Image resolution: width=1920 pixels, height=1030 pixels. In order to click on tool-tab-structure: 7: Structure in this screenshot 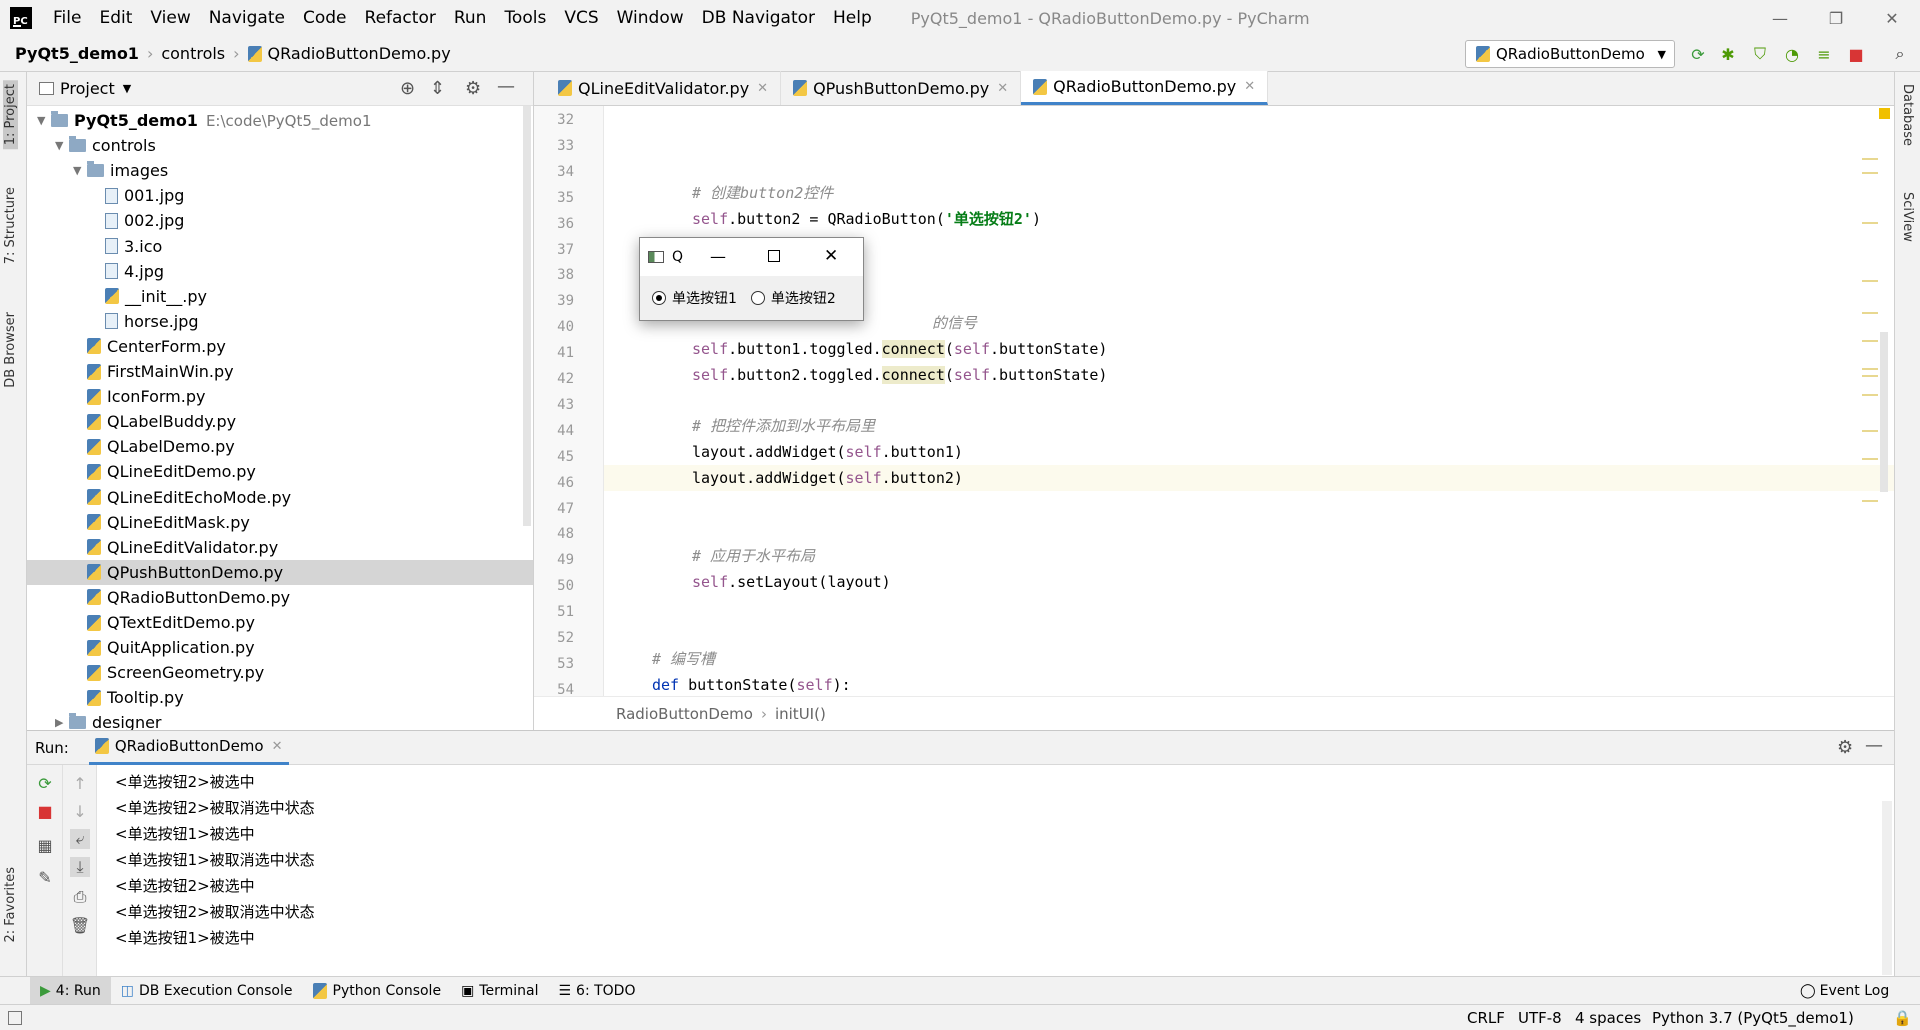, I will do `click(10, 225)`.